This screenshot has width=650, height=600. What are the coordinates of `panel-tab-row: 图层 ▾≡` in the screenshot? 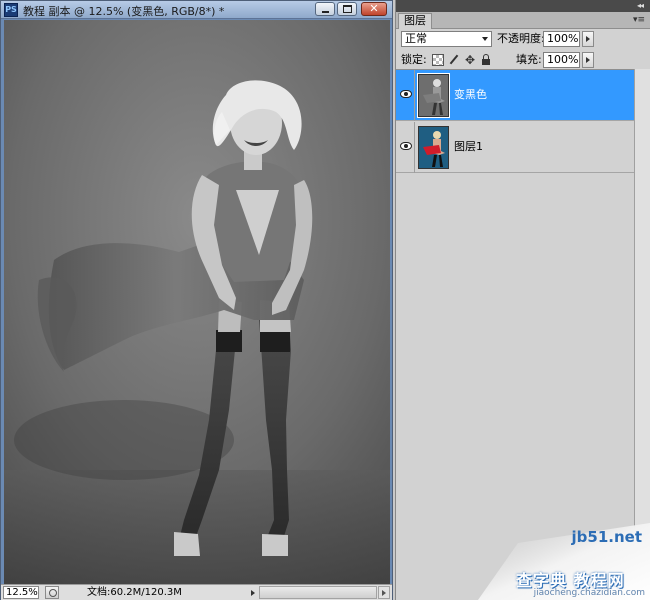 It's located at (523, 20).